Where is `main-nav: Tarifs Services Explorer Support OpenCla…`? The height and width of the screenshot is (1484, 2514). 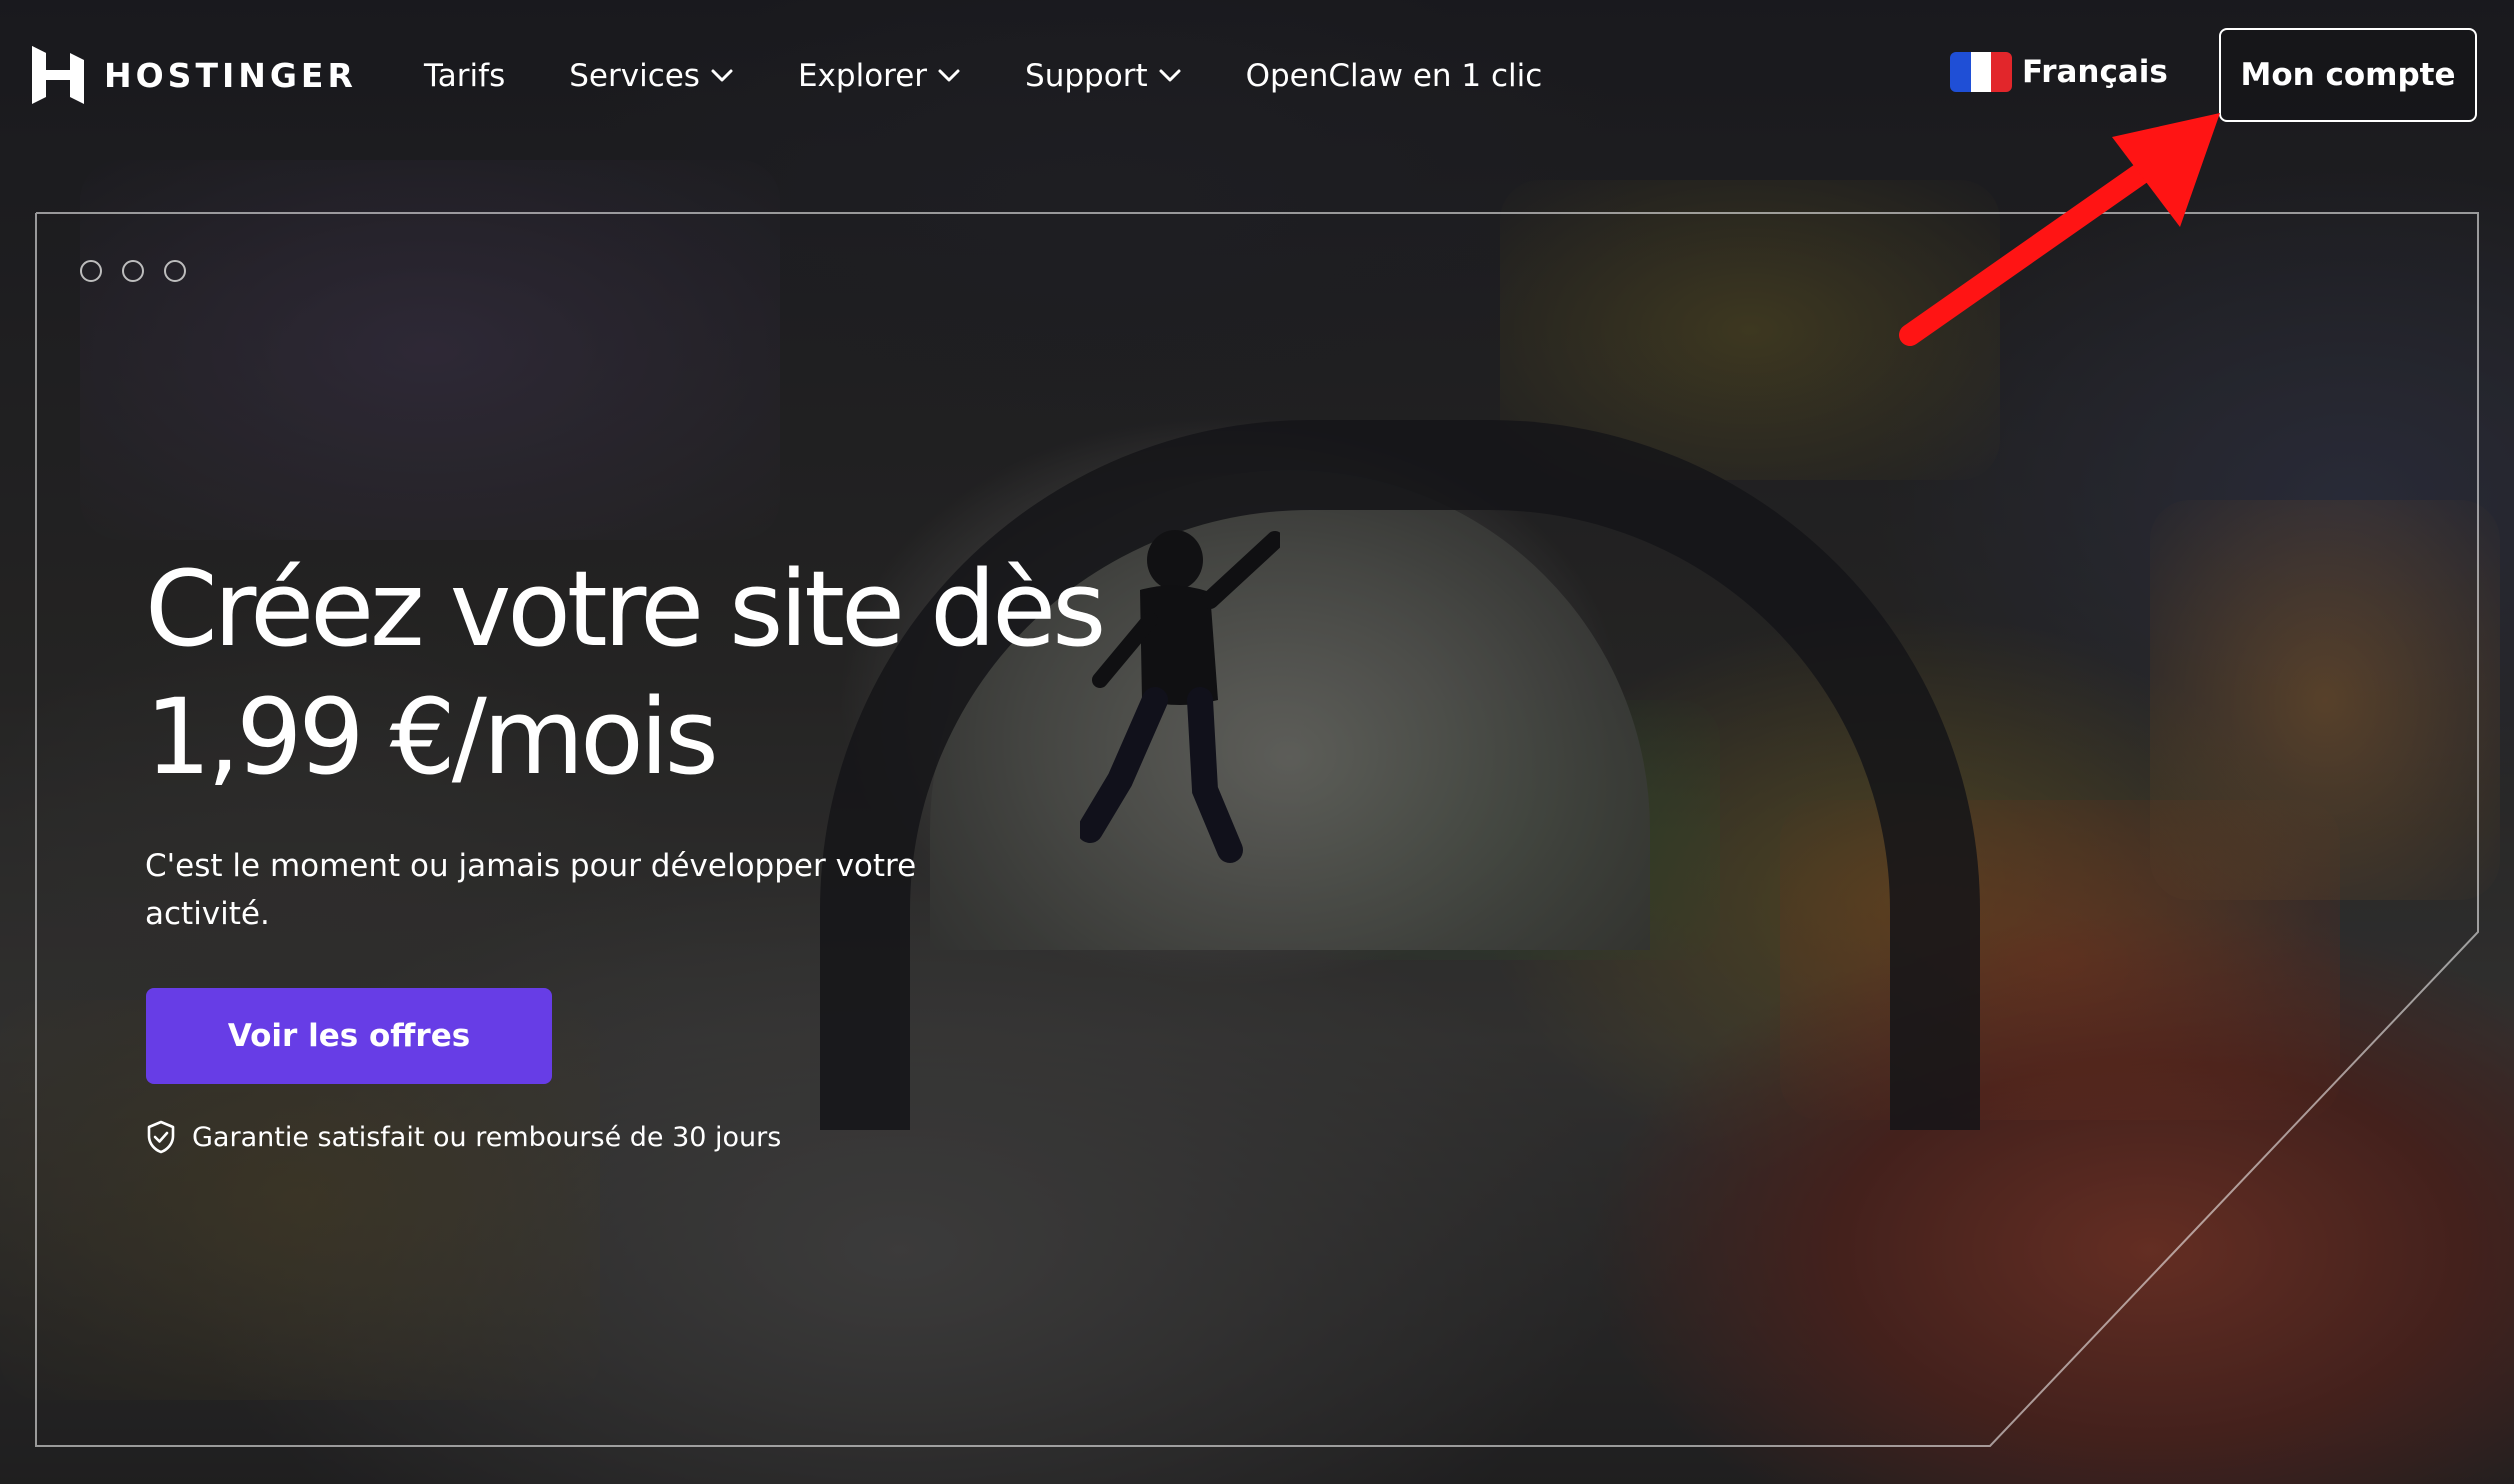
main-nav: Tarifs Services Explorer Support OpenCla… is located at coordinates (1015, 76).